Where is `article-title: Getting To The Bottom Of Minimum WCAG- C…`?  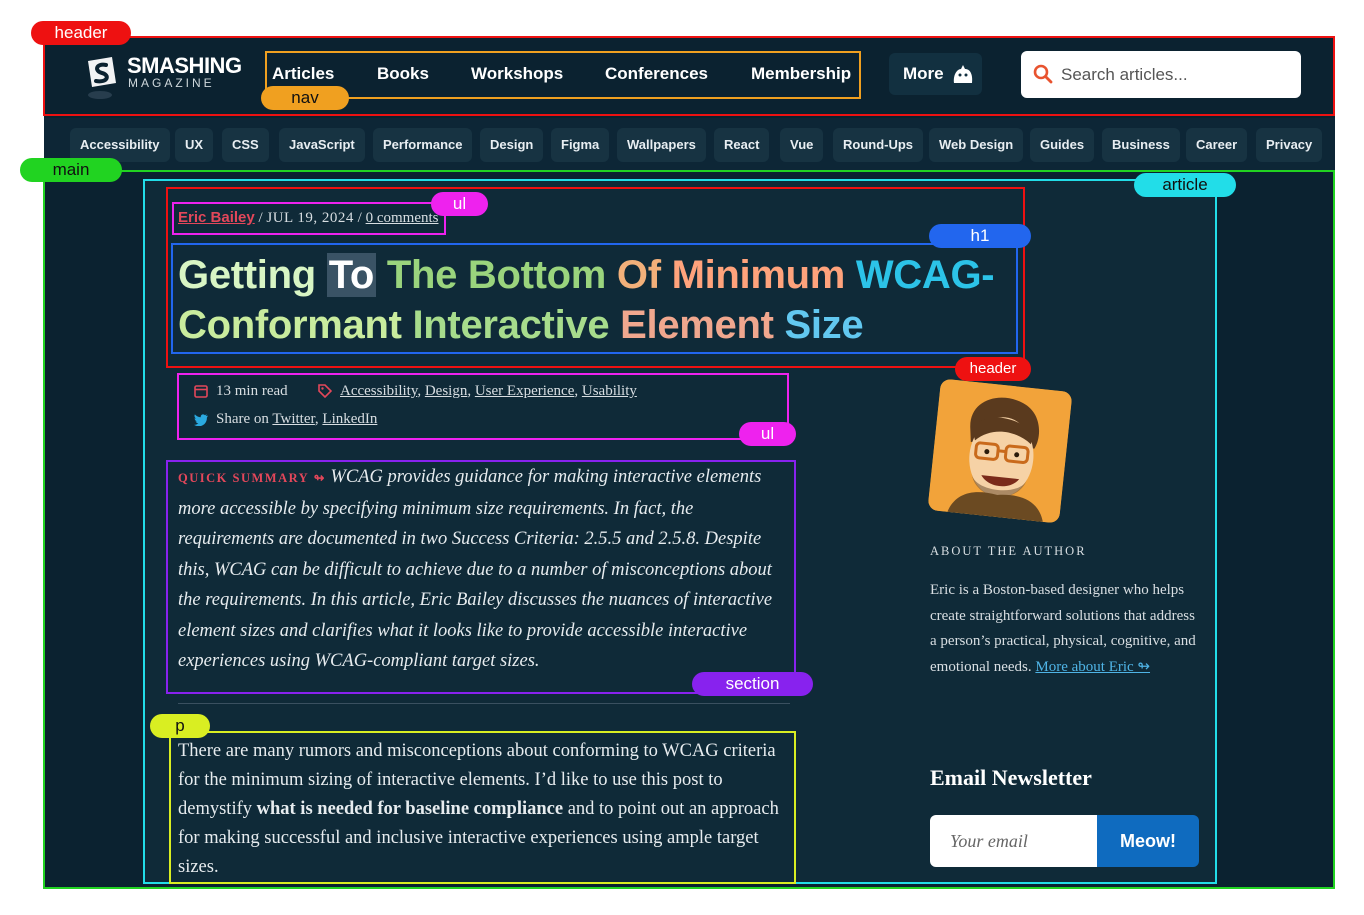 article-title: Getting To The Bottom Of Minimum WCAG- C… is located at coordinates (598, 300).